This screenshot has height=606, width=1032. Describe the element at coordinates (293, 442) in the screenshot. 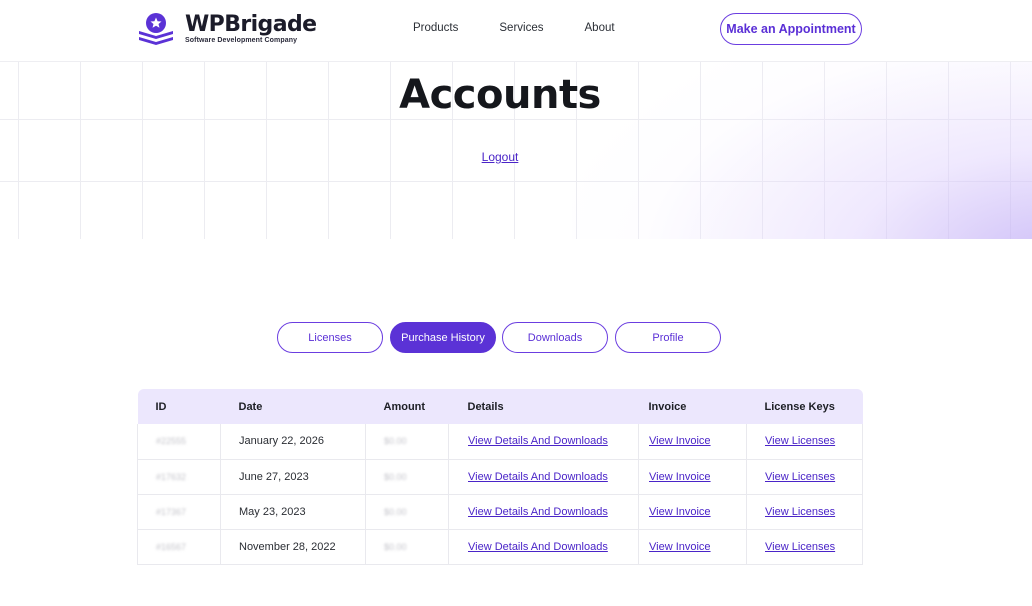

I see `cell-date: January 22, 2026` at that location.